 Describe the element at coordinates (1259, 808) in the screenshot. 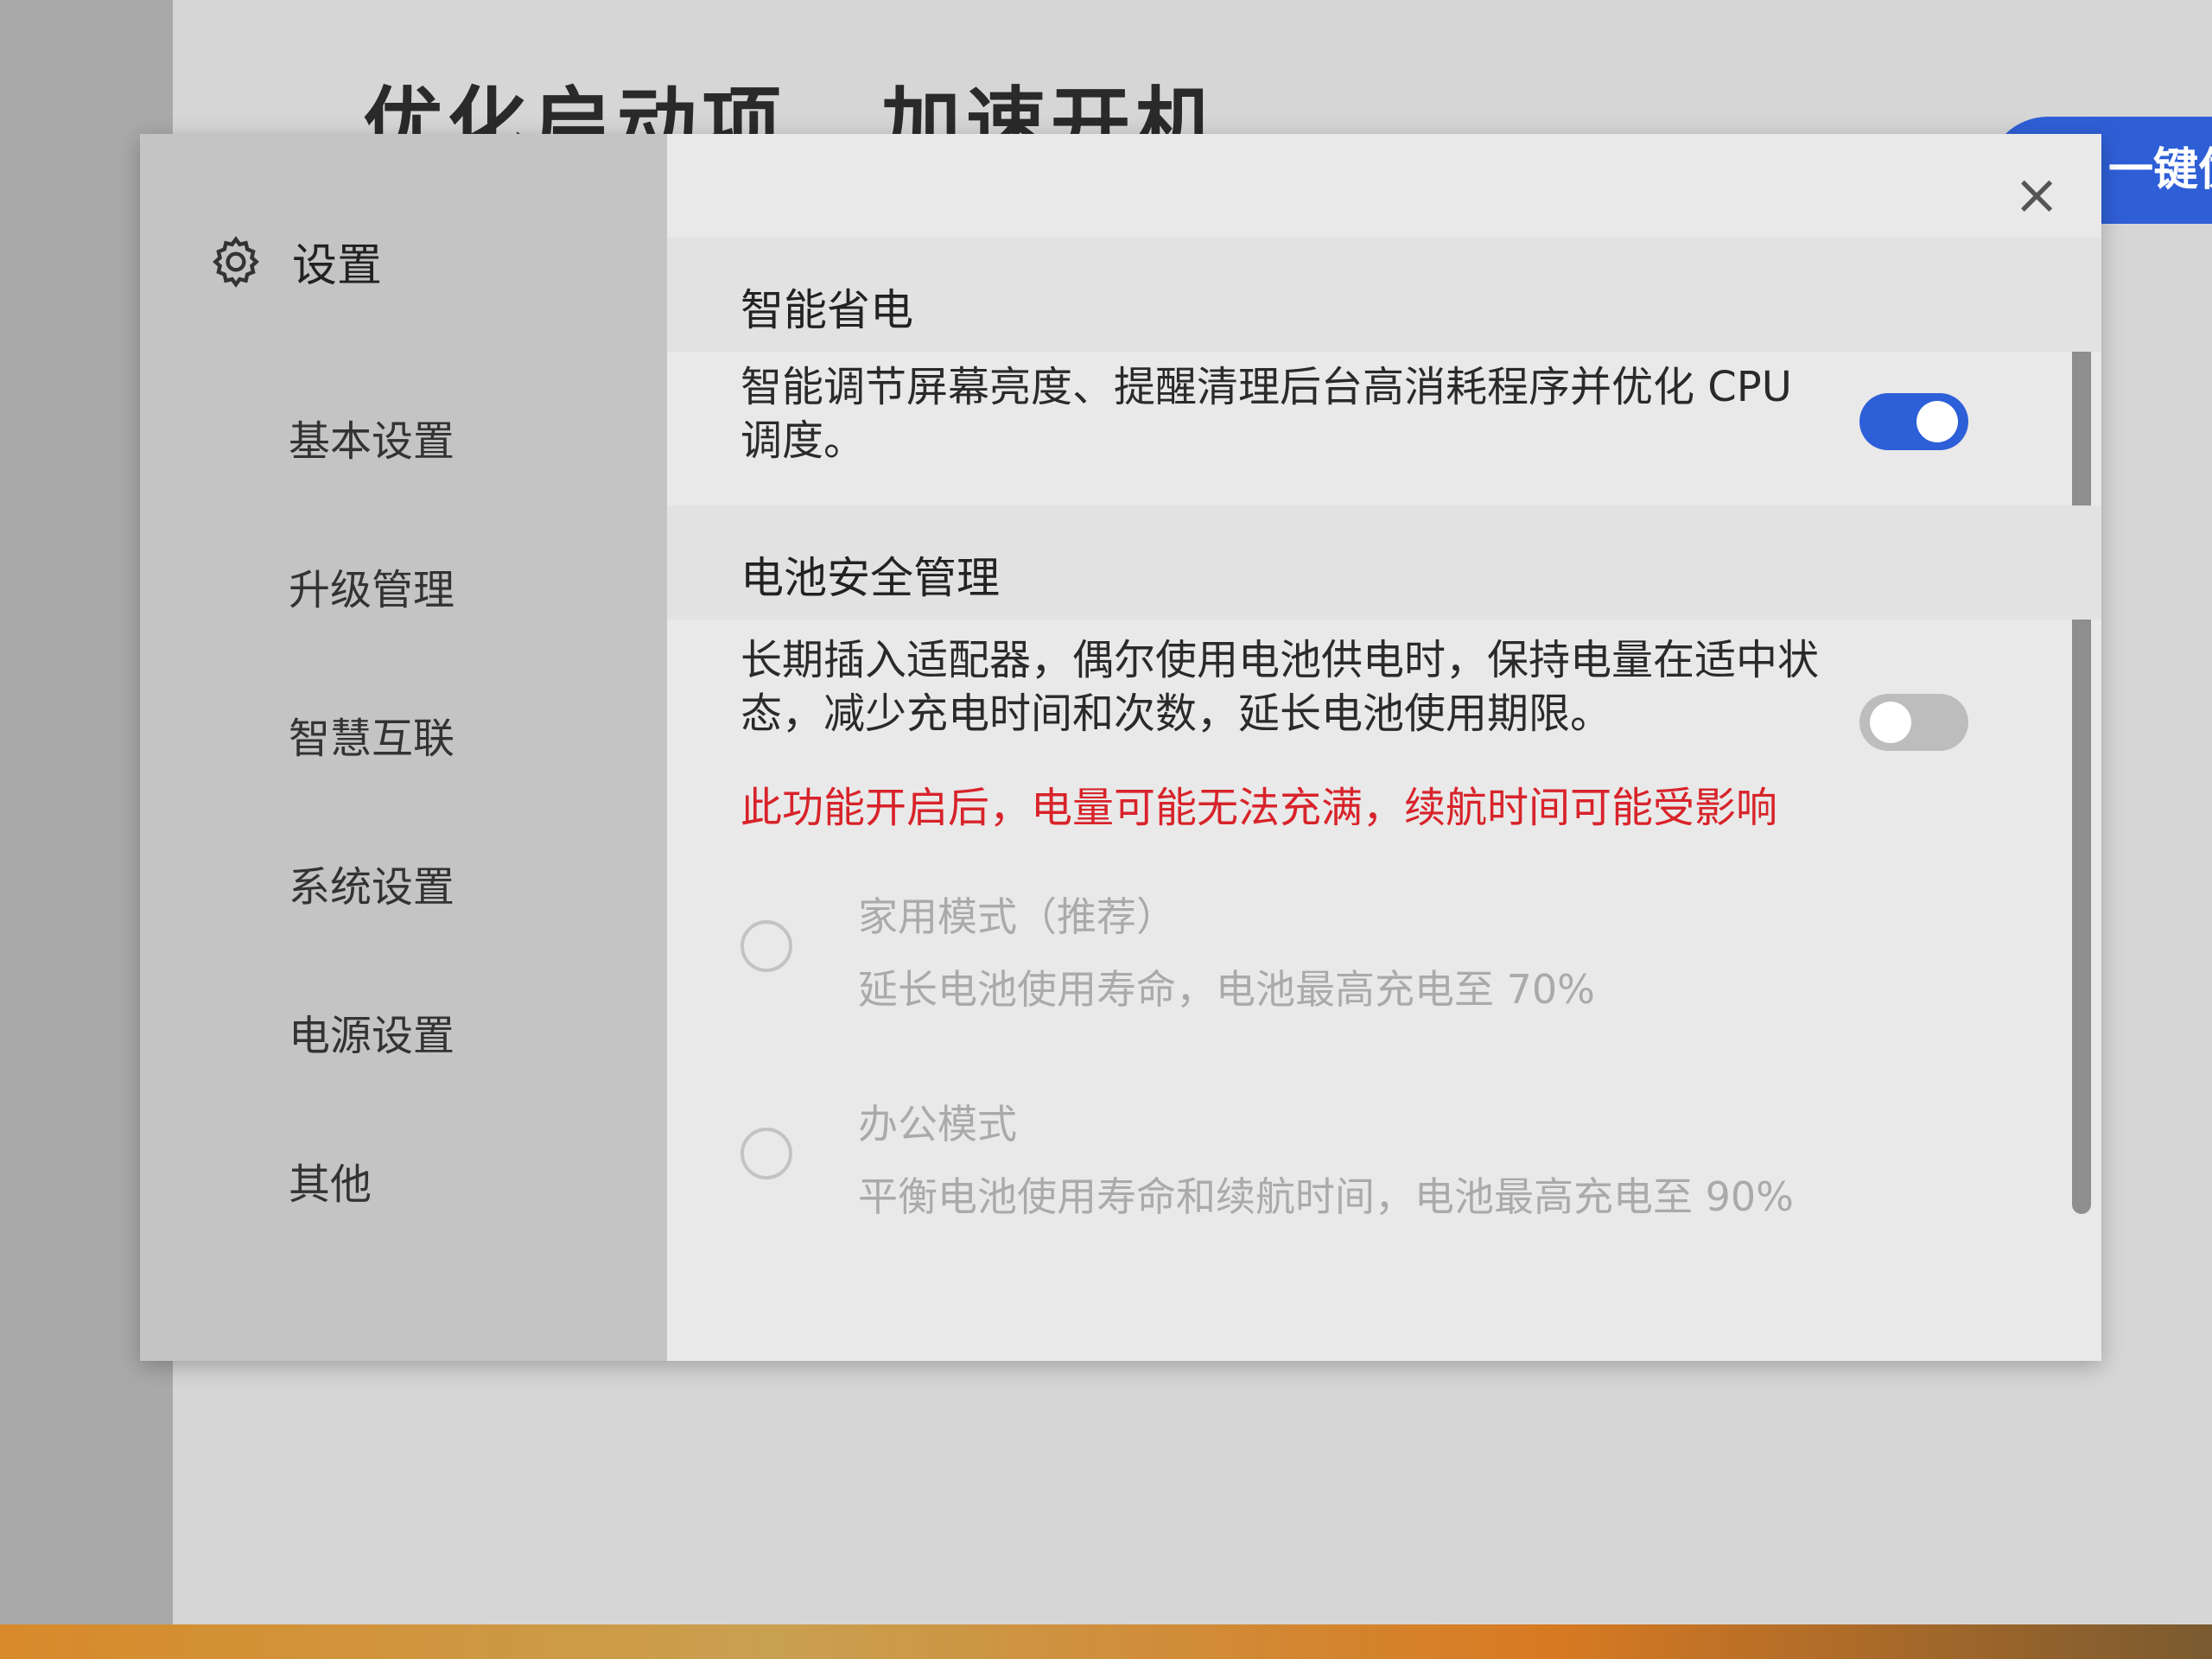

I see `battery-warning: 此功能开启后，电量可能无法充满，续航时间可能受影响` at that location.